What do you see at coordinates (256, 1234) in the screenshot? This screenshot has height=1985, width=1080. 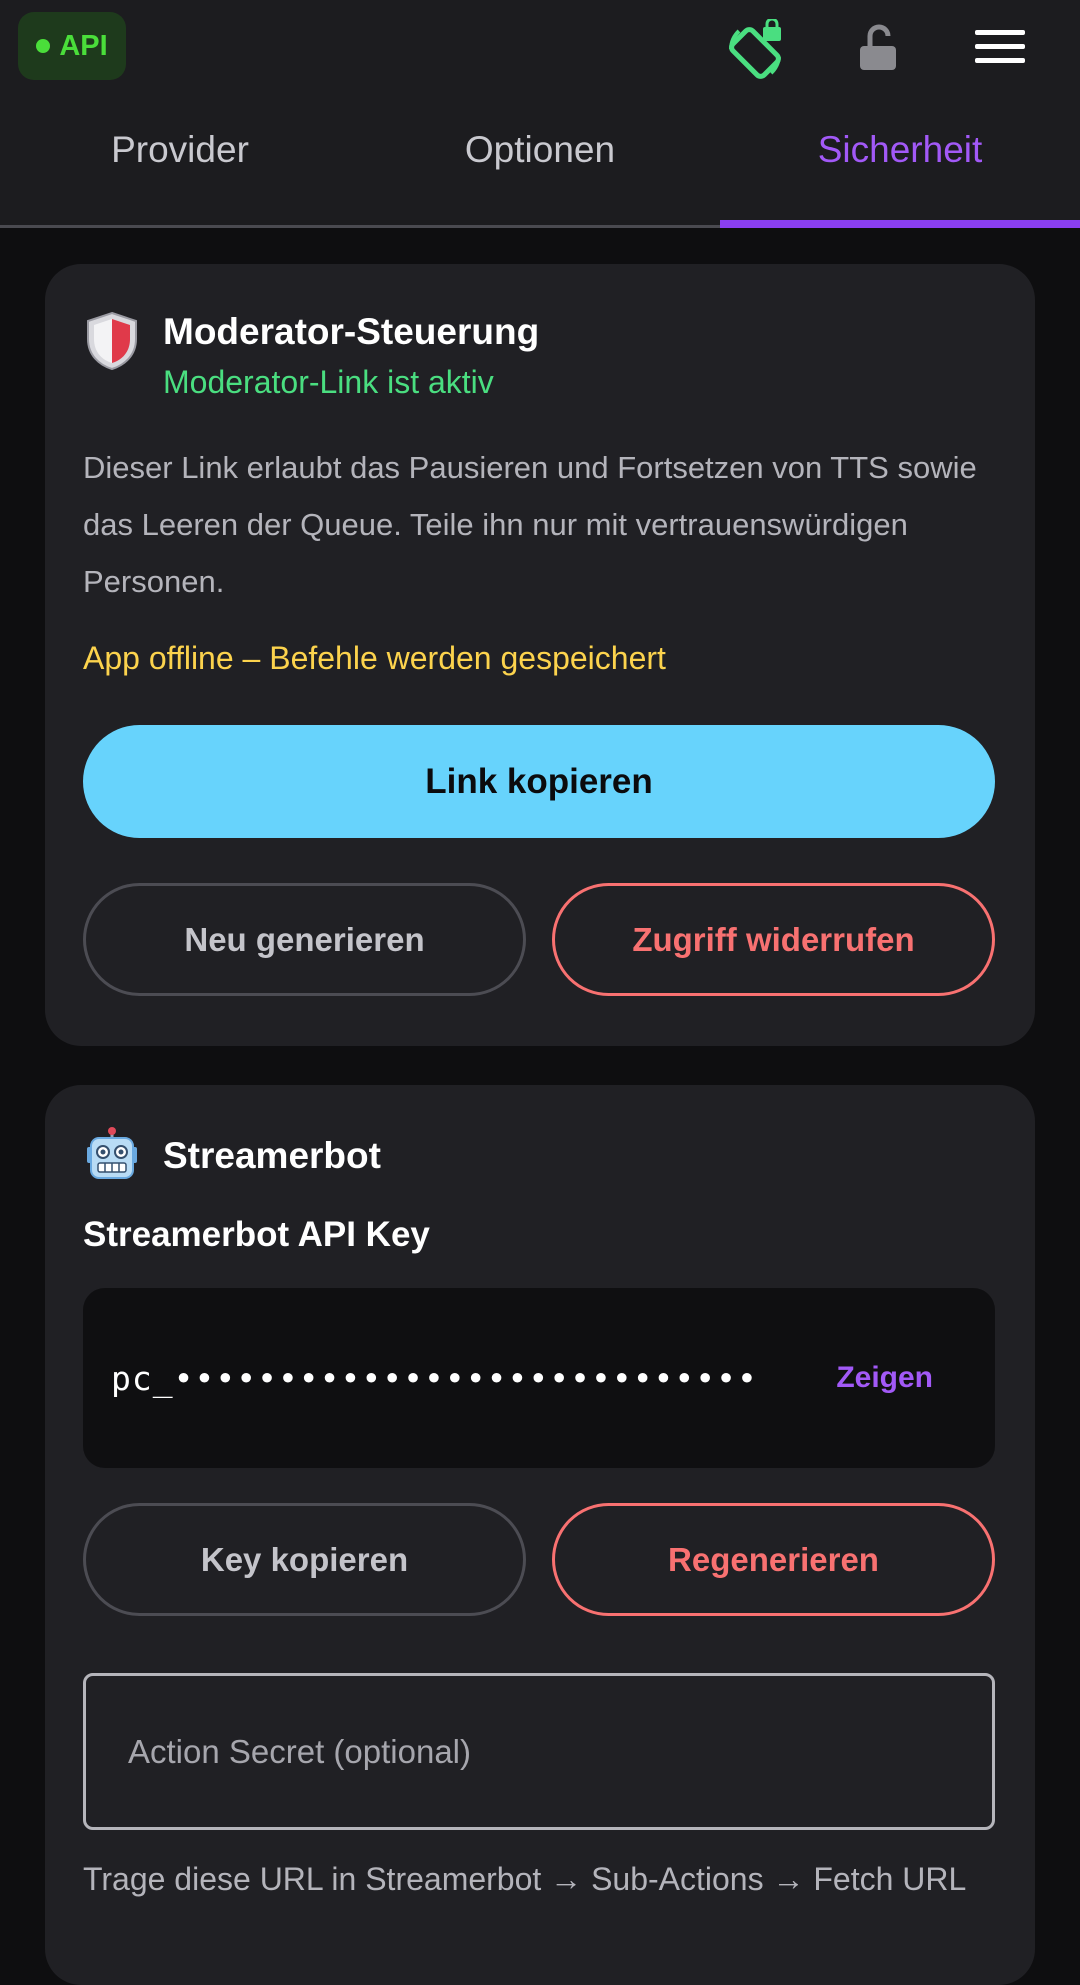 I see `api-key-label: Streamerbot API Key` at bounding box center [256, 1234].